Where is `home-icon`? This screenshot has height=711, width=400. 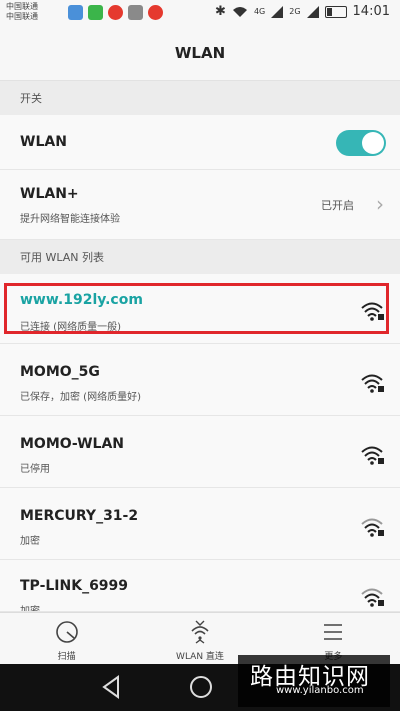
home-icon is located at coordinates (201, 687).